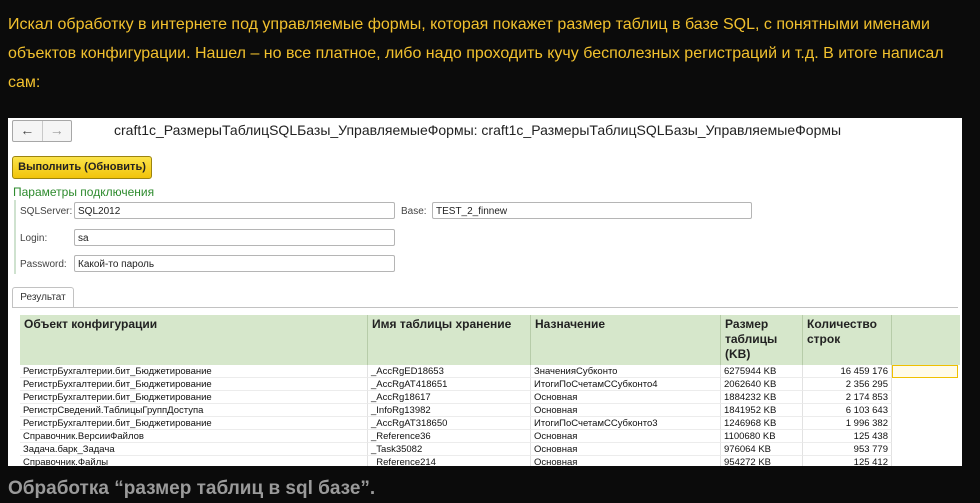 This screenshot has height=503, width=980. What do you see at coordinates (46, 211) in the screenshot?
I see `sqlserver-label: SQLServer:` at bounding box center [46, 211].